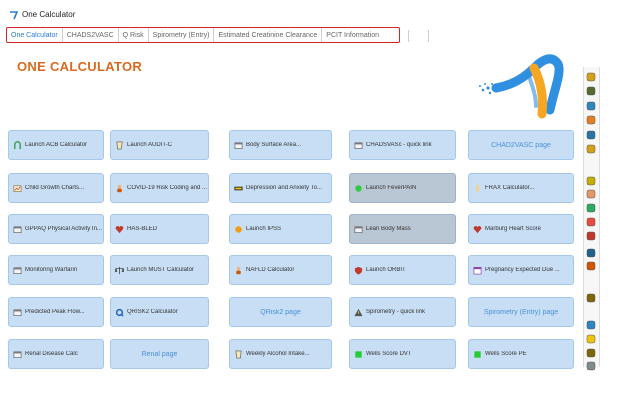 This screenshot has height=413, width=625. Describe the element at coordinates (51, 270) in the screenshot. I see `tile-label: Monitoring Warfarin` at that location.